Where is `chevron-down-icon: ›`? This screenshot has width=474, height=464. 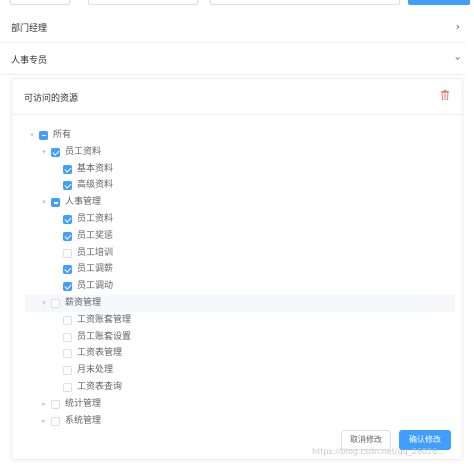
chevron-down-icon: › is located at coordinates (457, 58).